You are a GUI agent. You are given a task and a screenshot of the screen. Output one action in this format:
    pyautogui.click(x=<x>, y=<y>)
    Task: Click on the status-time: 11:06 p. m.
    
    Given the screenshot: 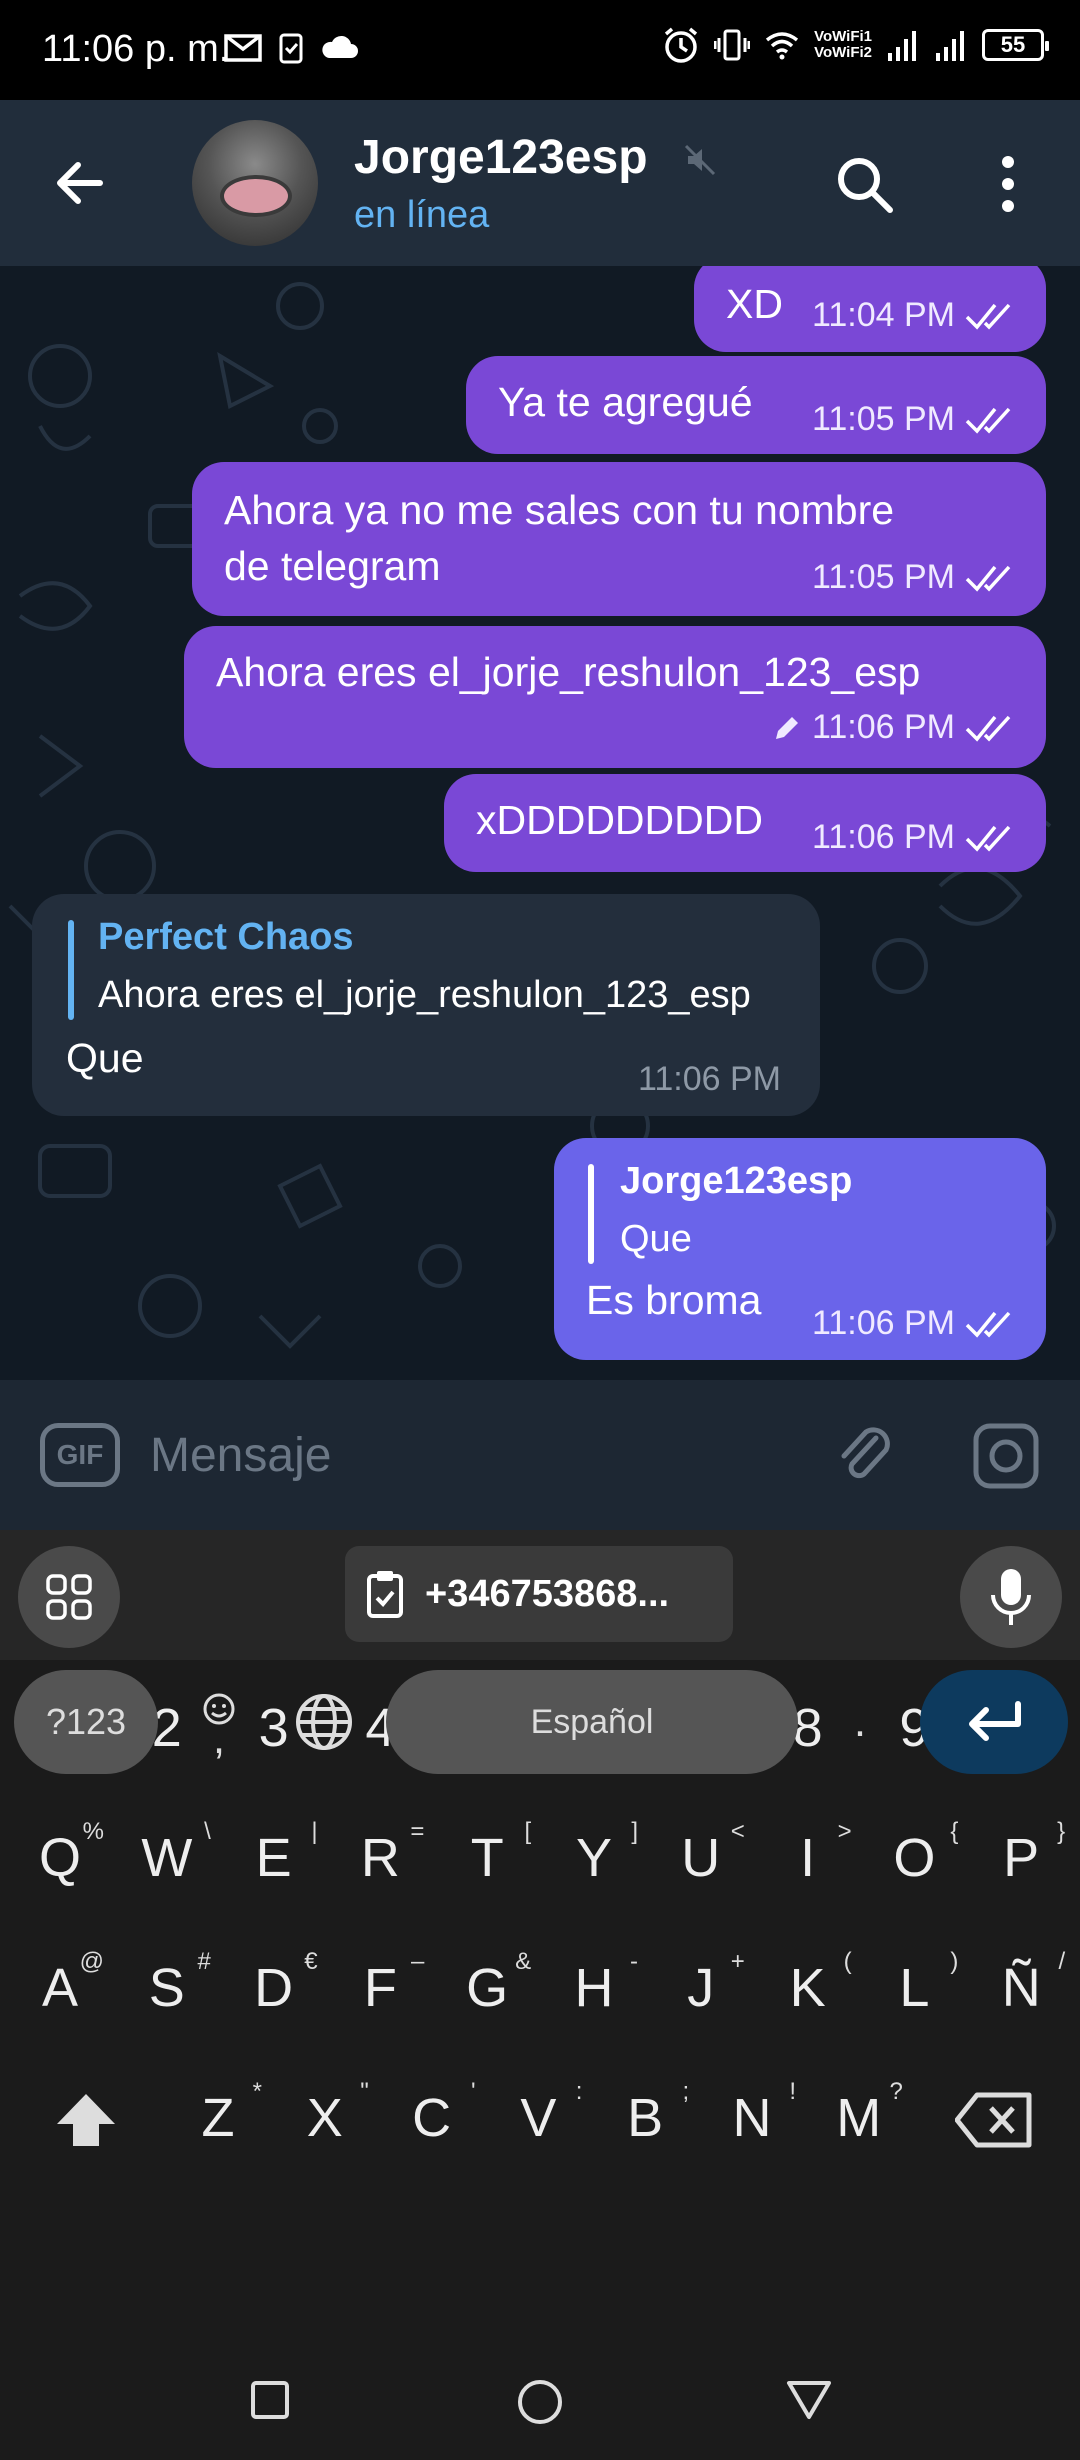 What is the action you would take?
    pyautogui.click(x=136, y=49)
    